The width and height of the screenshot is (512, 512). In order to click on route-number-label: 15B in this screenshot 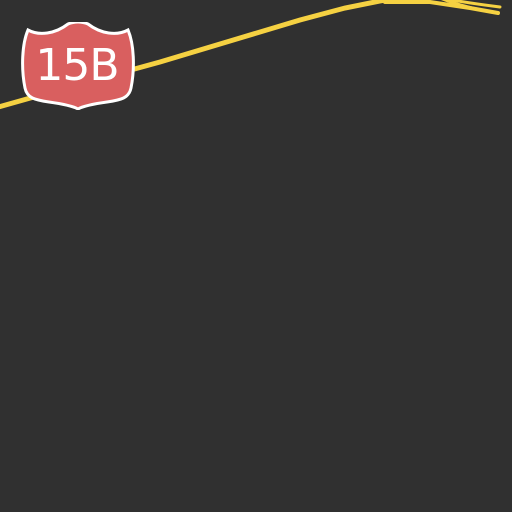, I will do `click(77, 65)`.